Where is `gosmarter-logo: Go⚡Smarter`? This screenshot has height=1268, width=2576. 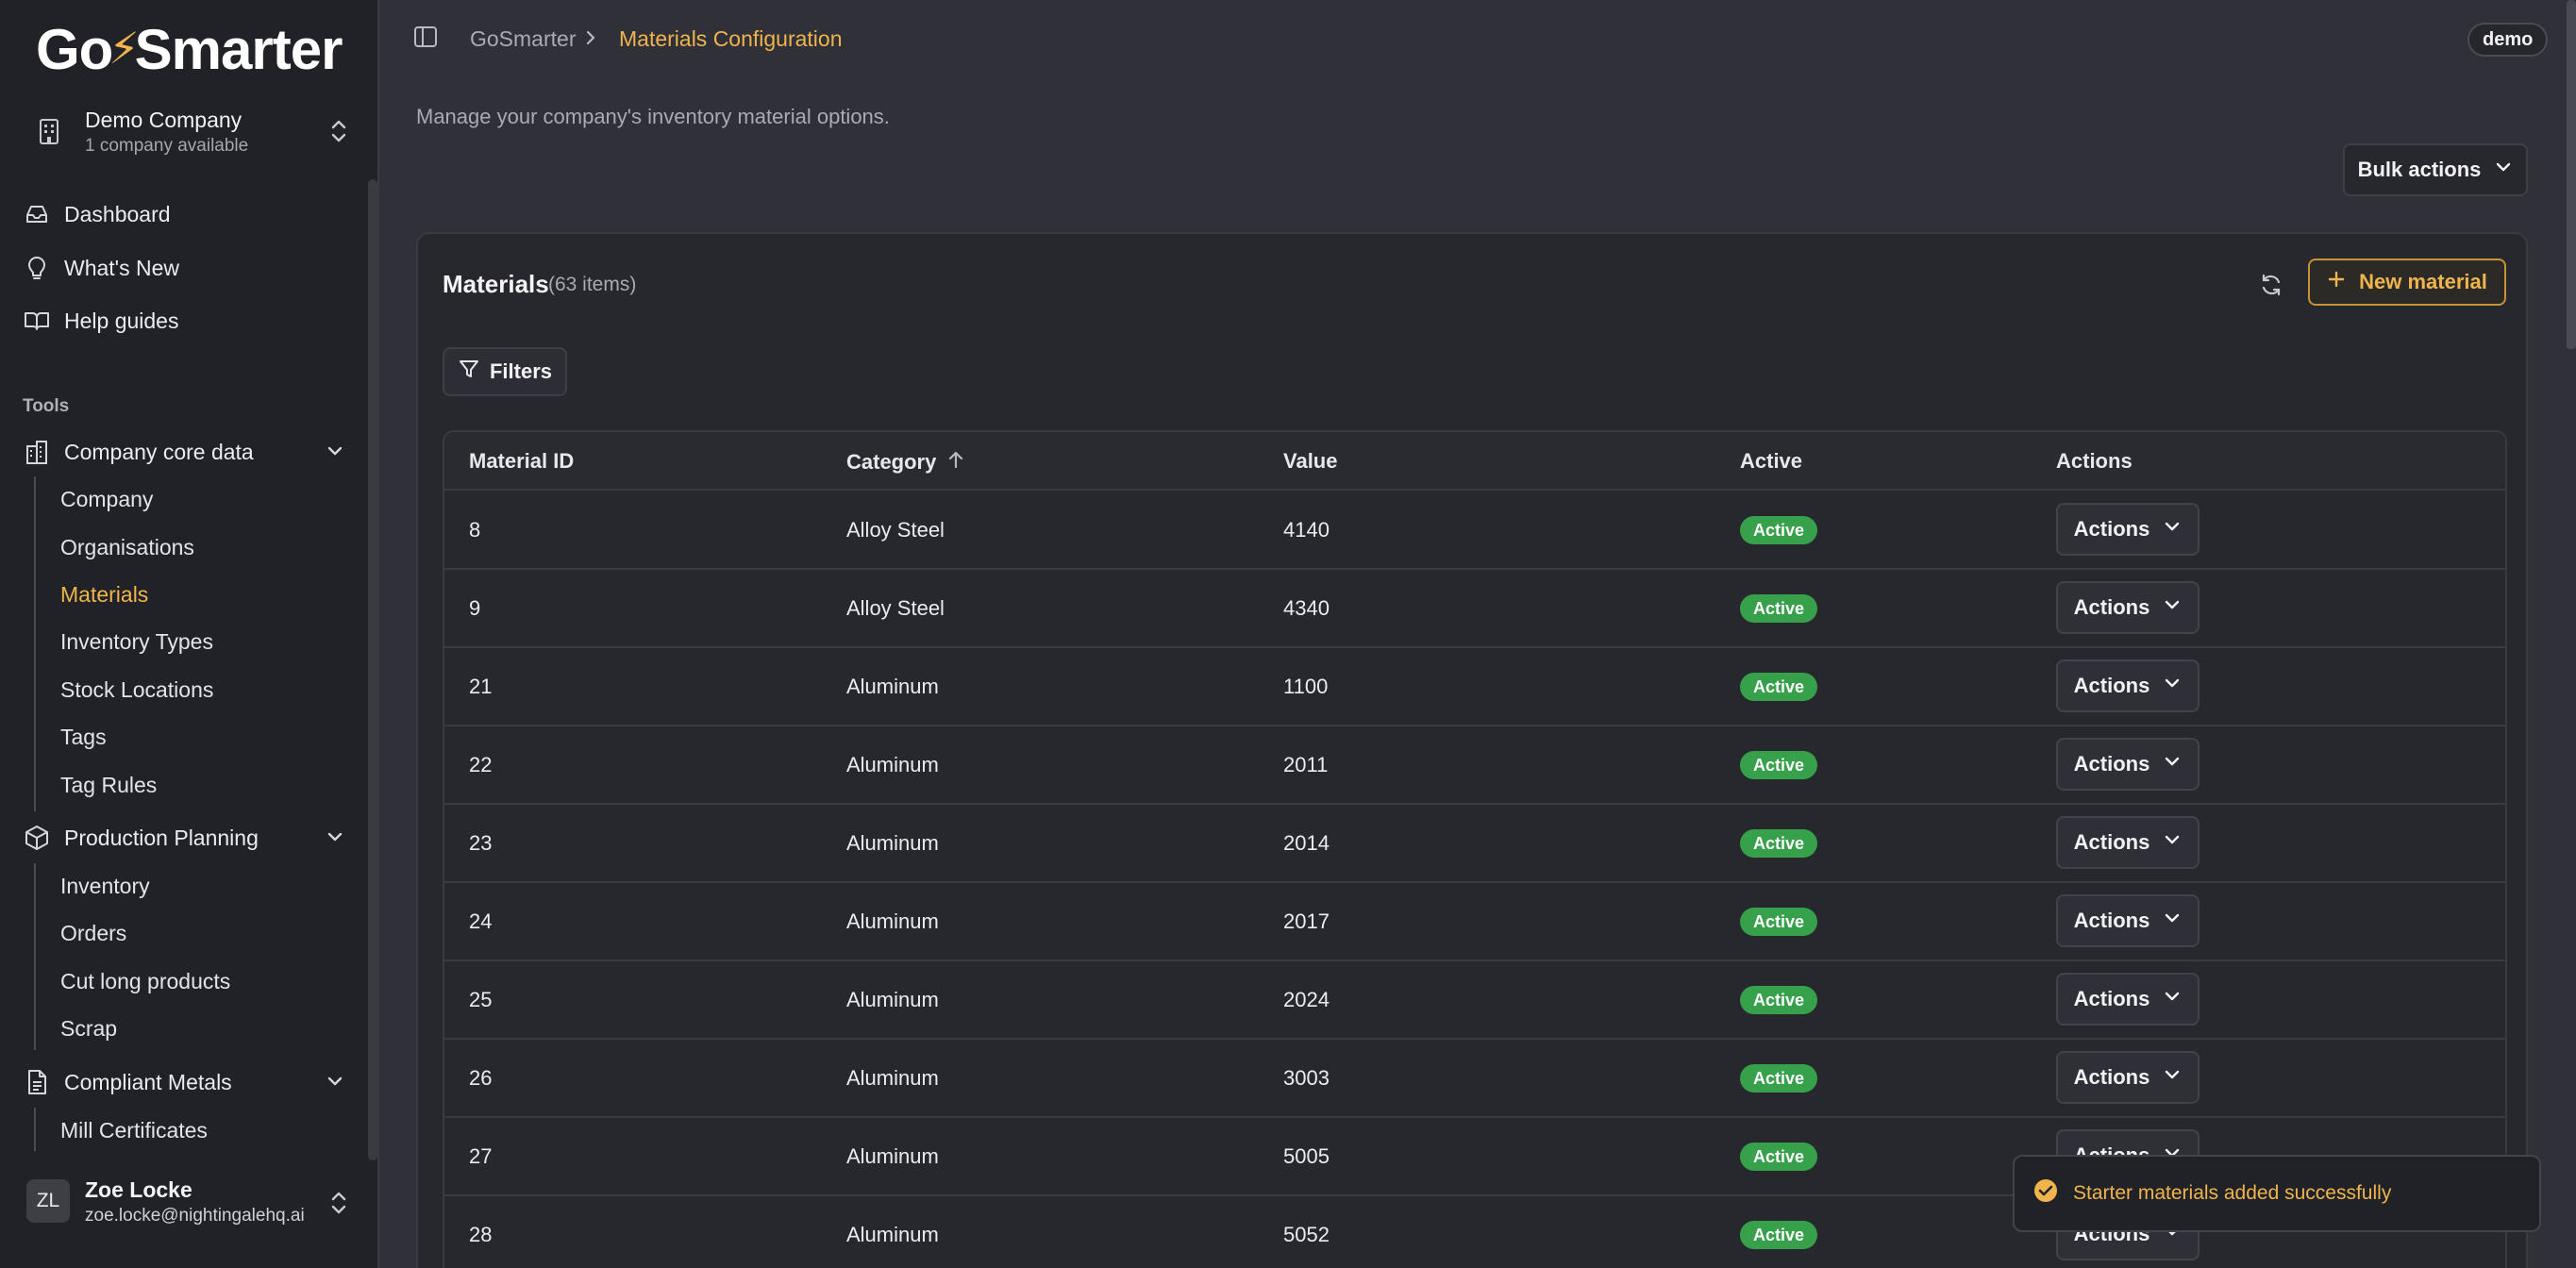 gosmarter-logo: Go⚡Smarter is located at coordinates (189, 49).